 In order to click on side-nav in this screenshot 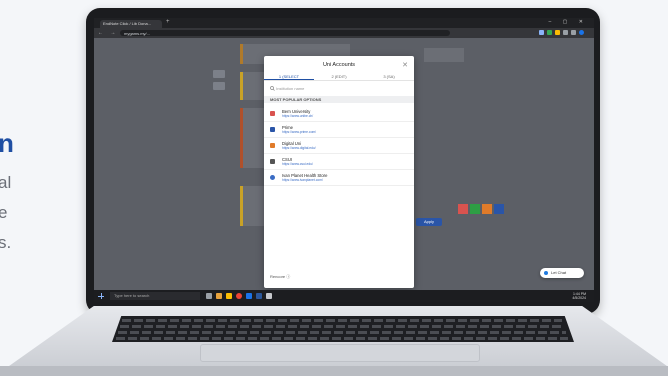, I will do `click(219, 86)`.